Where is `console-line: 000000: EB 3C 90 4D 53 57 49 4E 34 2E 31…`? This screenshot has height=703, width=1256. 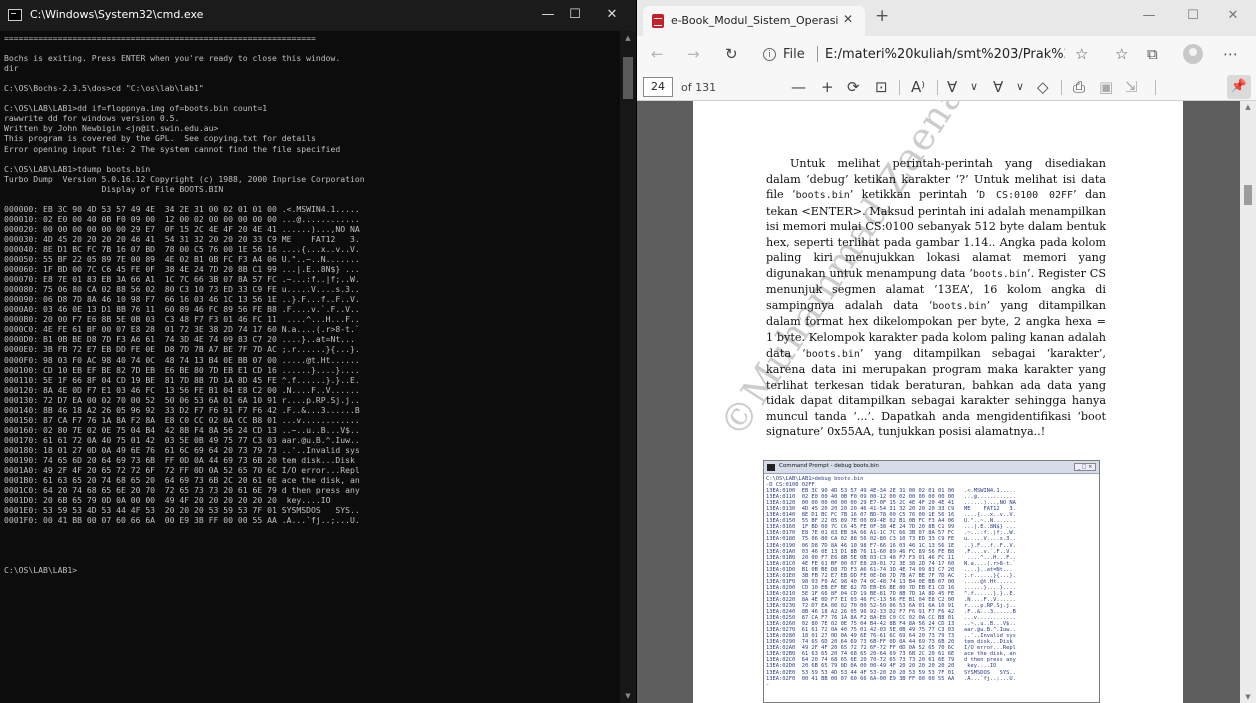
console-line: 000000: EB 3C 90 4D 53 57 49 4E 34 2E 31… is located at coordinates (182, 208).